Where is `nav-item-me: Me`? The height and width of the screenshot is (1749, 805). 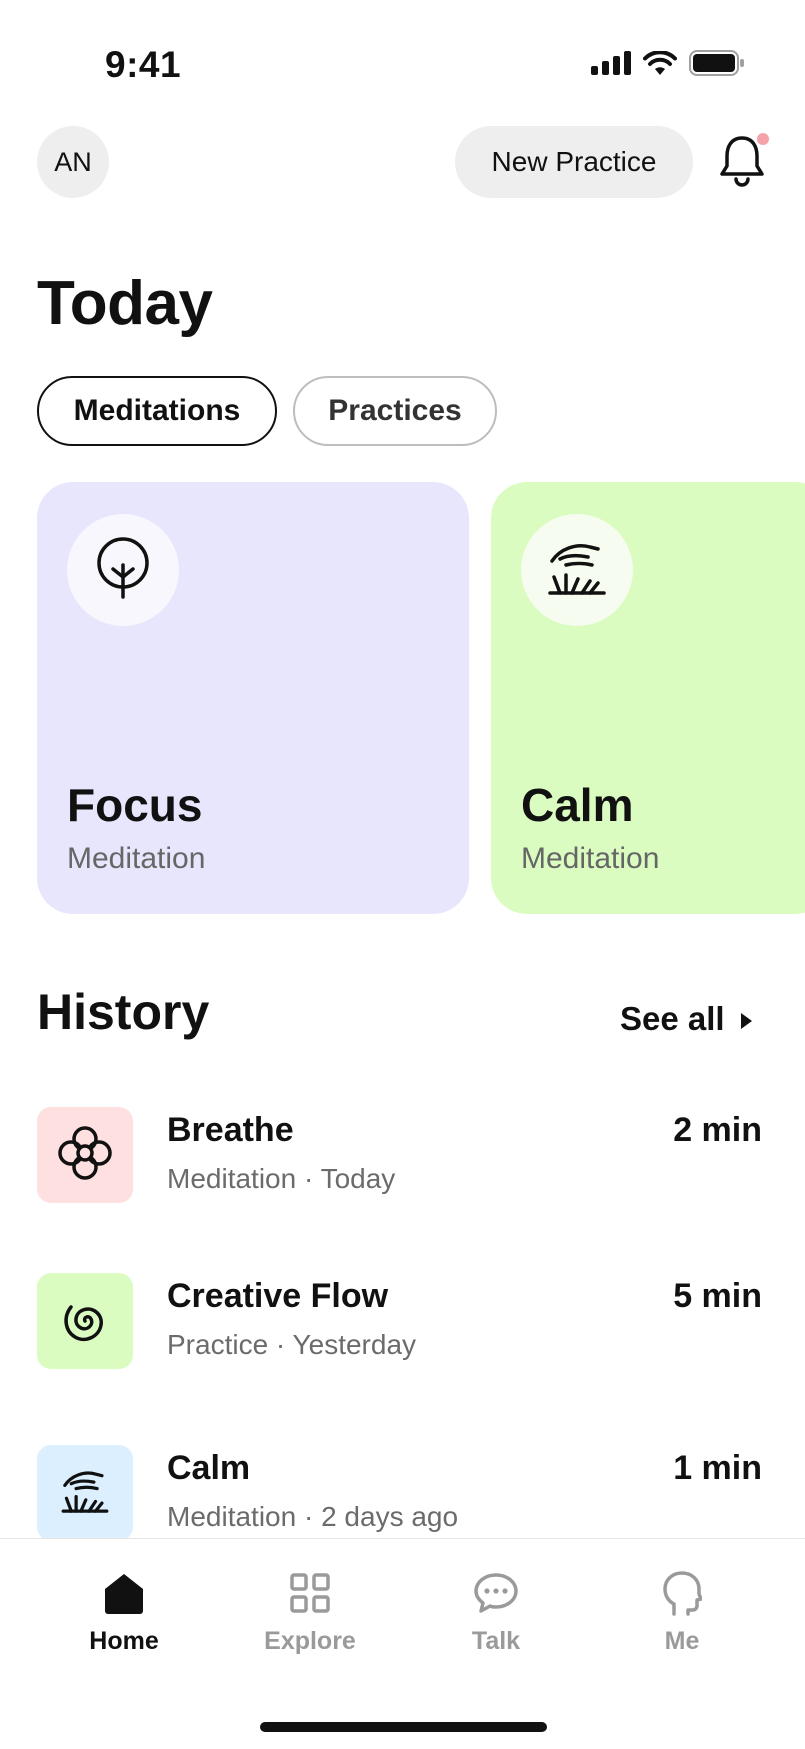 nav-item-me: Me is located at coordinates (682, 1612).